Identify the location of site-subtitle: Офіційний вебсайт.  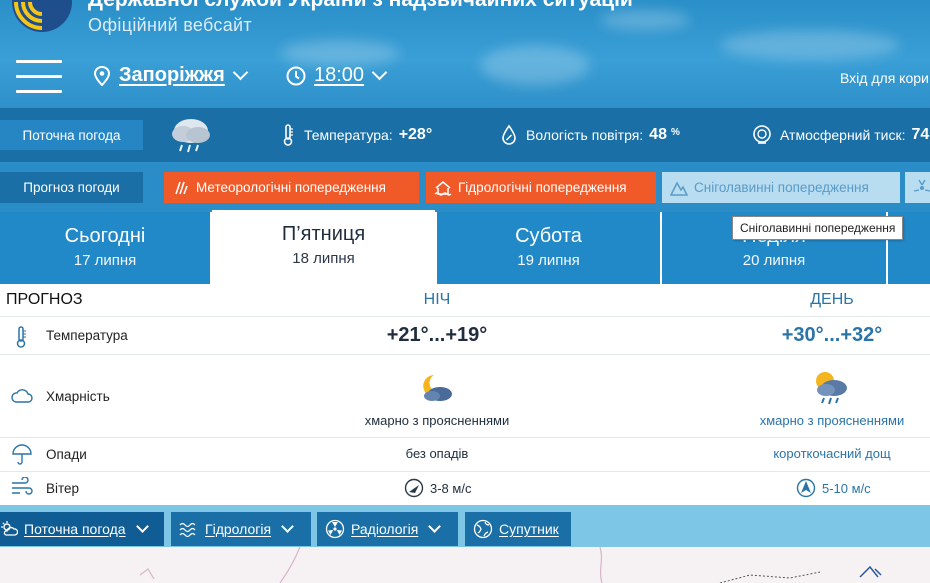
(170, 25).